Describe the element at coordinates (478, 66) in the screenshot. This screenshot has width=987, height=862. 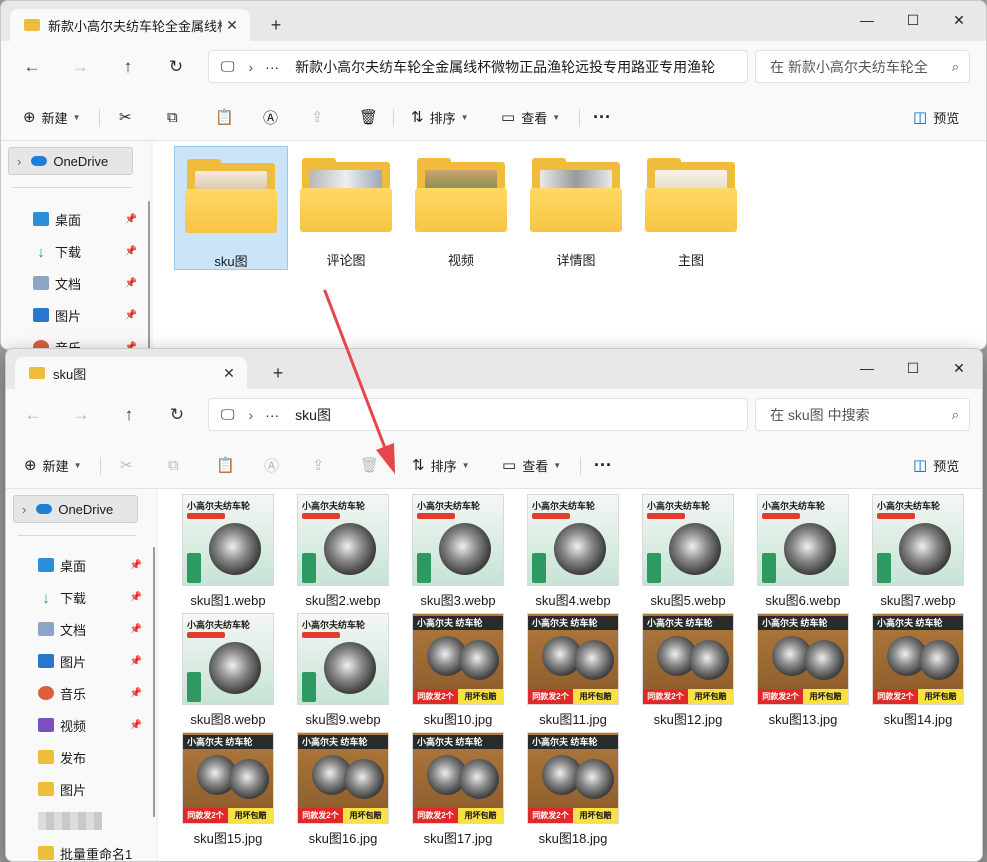
I see `address-bar: 🖵 › ··· 新款小高尔夫纺车轮全金属线杯微物正品渔轮远投专用路亚专用渔轮` at that location.